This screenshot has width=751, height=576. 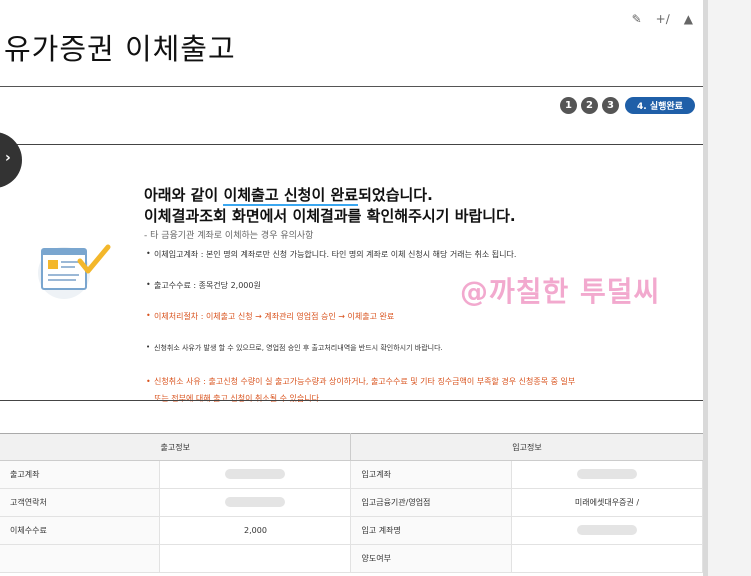 What do you see at coordinates (80, 530) in the screenshot?
I see `fee-label: 이체수수료` at bounding box center [80, 530].